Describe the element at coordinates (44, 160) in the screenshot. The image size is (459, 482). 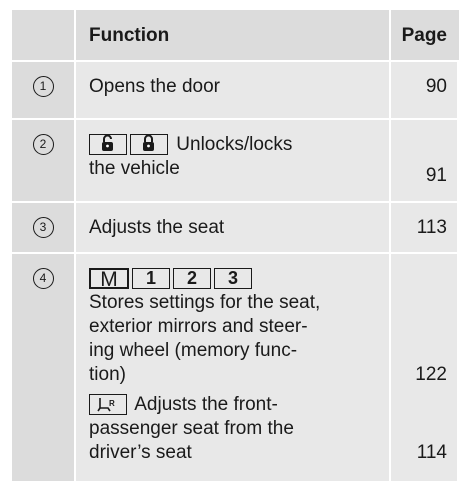
I see `row-number-cell: 2` at that location.